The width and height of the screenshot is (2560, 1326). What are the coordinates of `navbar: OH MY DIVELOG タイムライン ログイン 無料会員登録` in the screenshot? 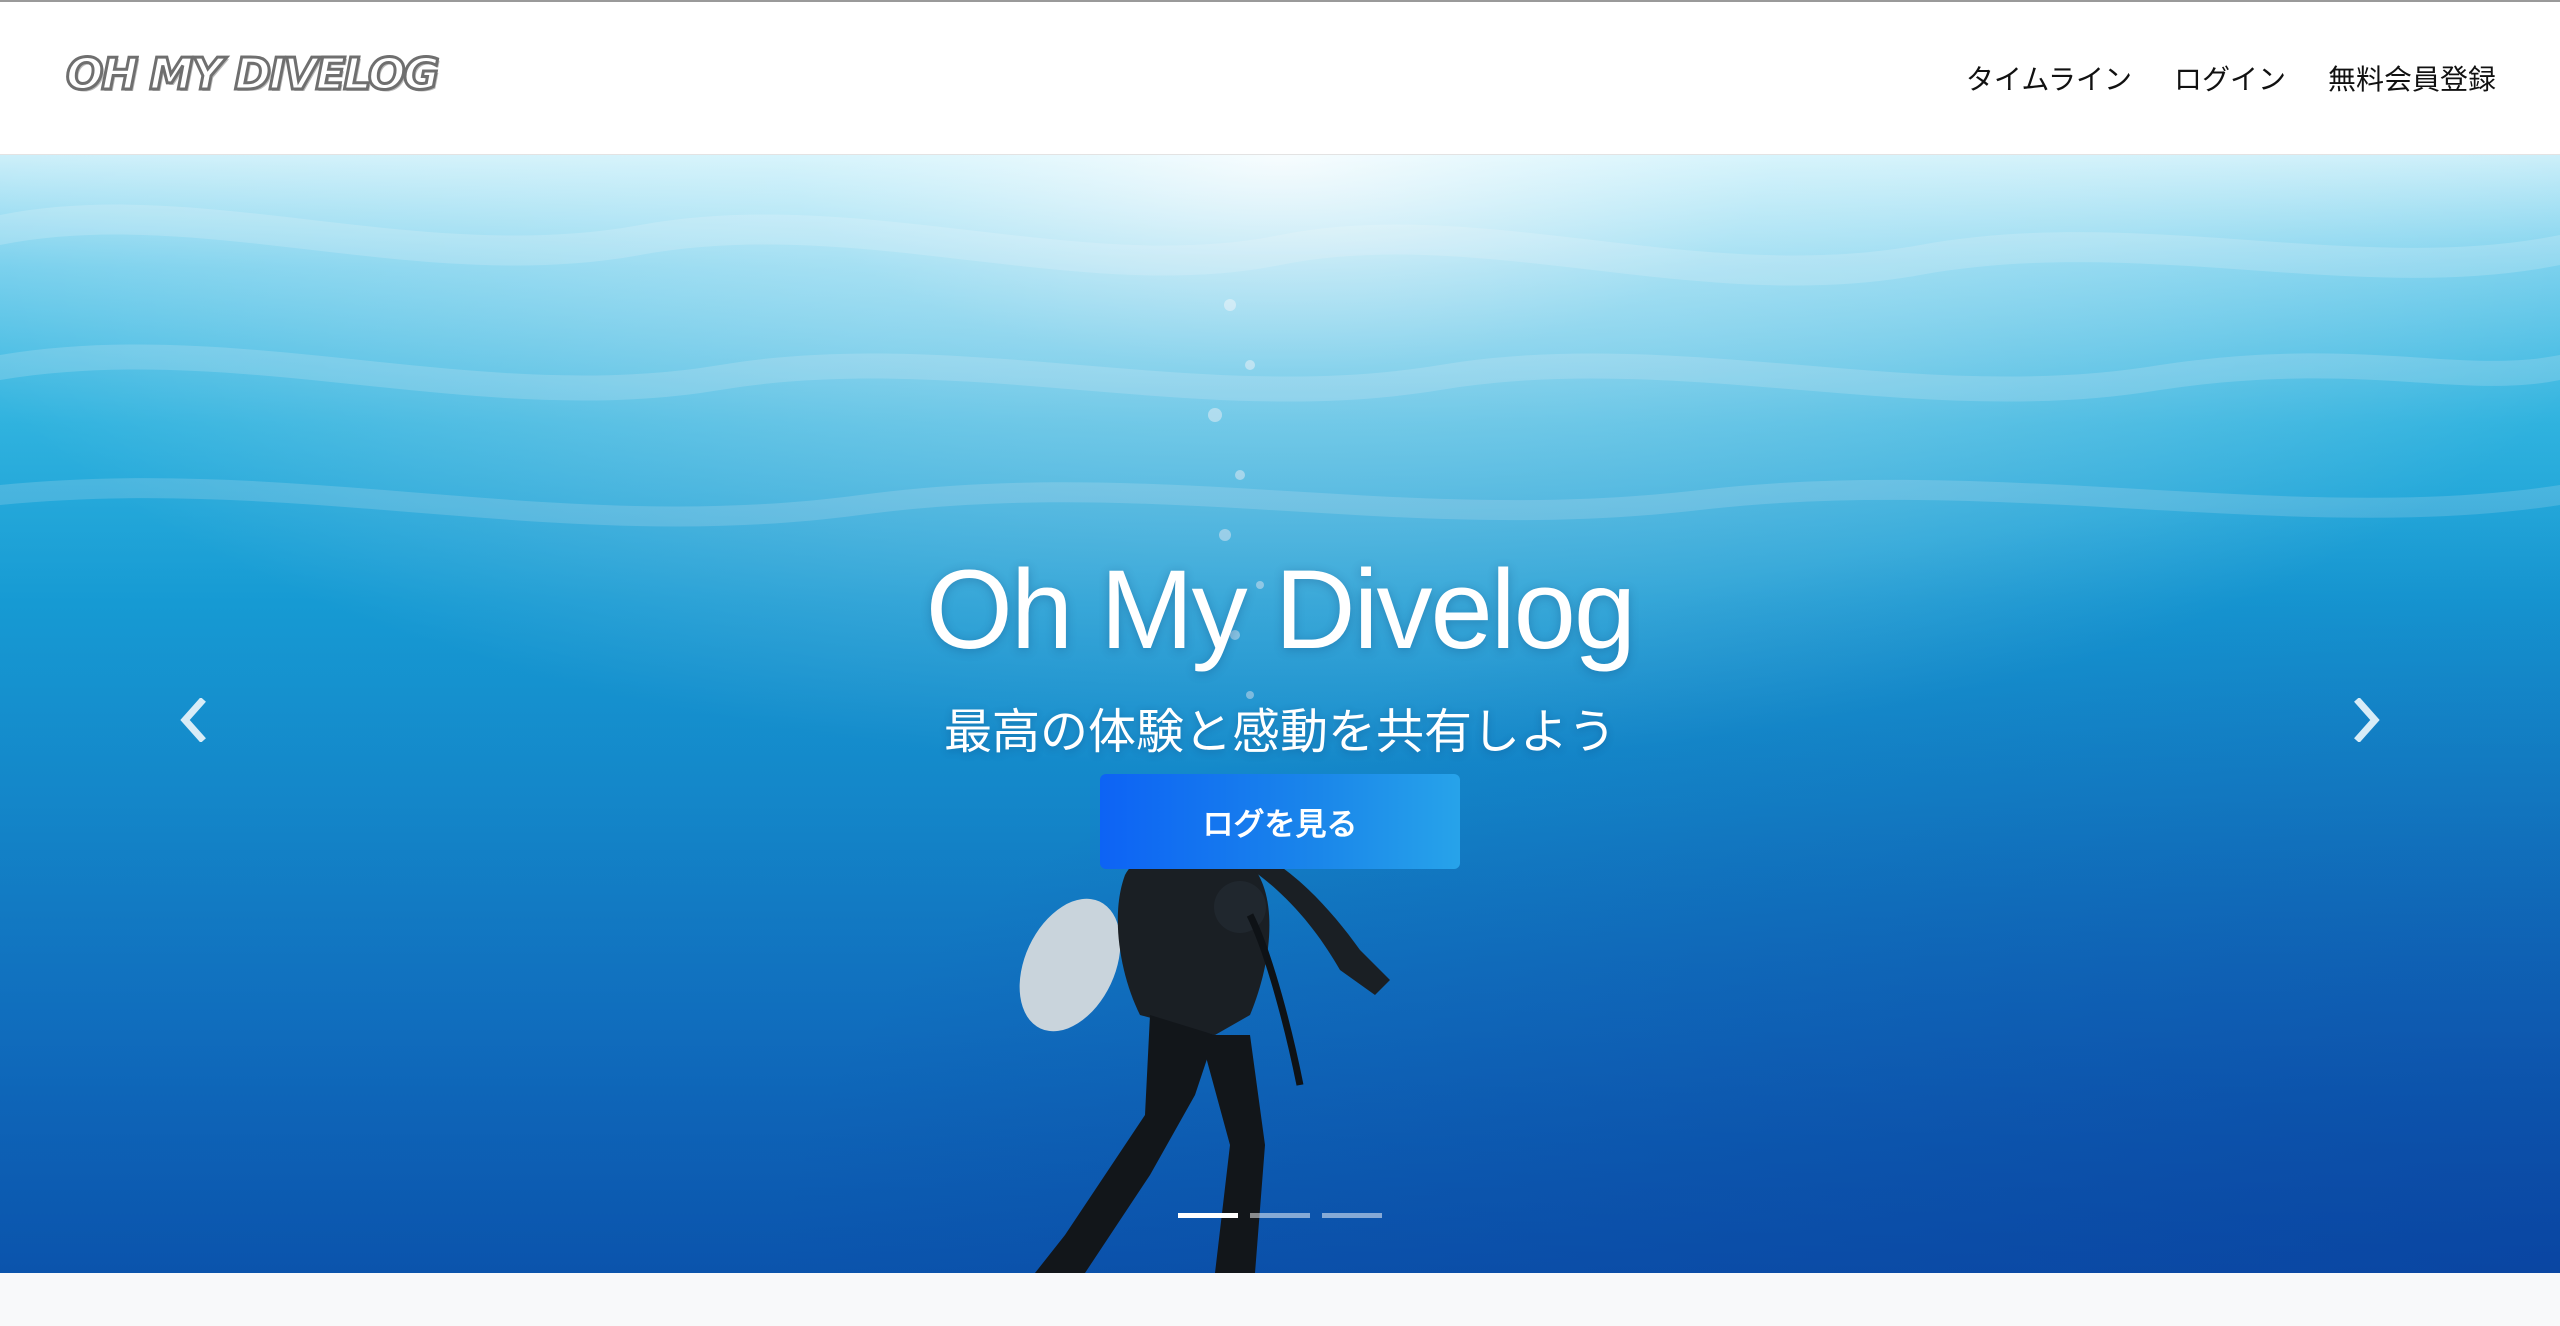 It's located at (1280, 78).